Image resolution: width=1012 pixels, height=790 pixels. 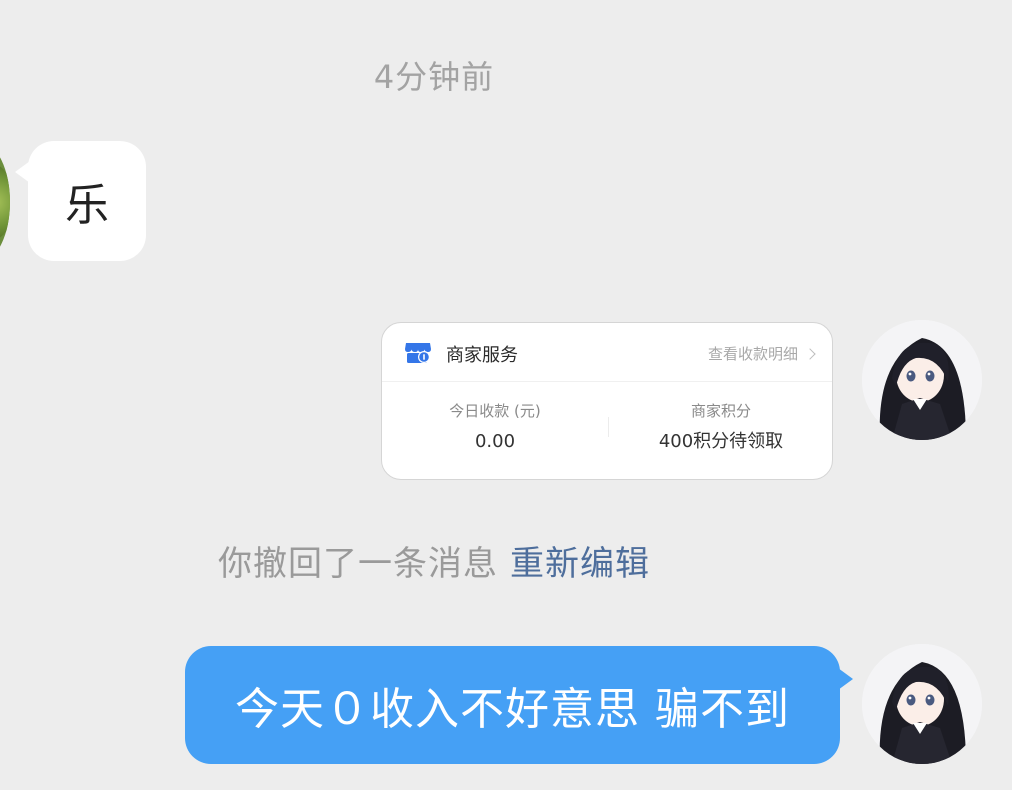 I want to click on view-income-details-link: 查看收款明细, so click(x=761, y=353).